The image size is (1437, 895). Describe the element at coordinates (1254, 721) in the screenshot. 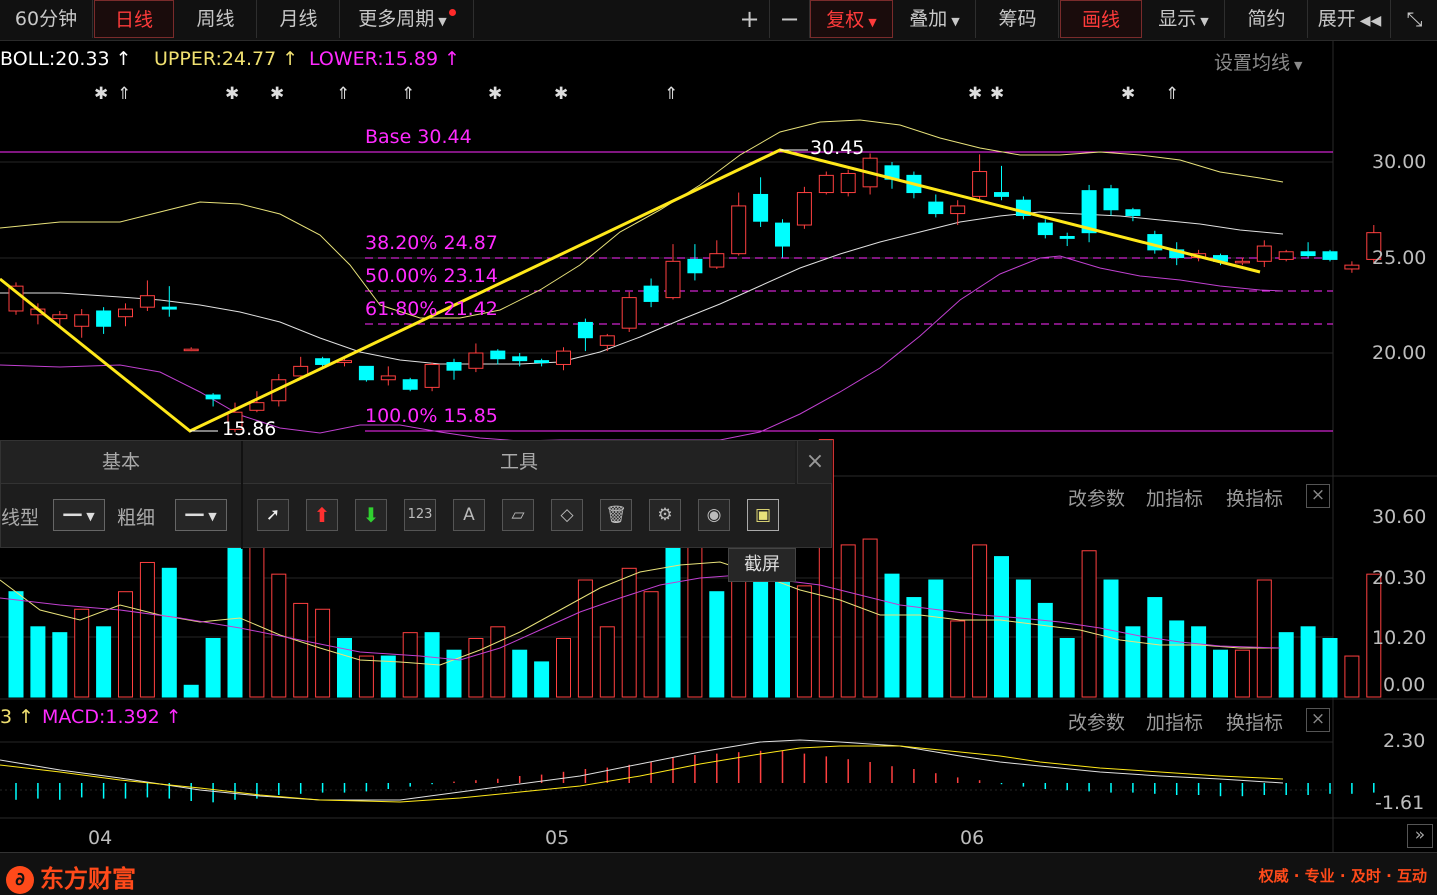

I see `macd-switch-indicator-button: 换指标` at that location.